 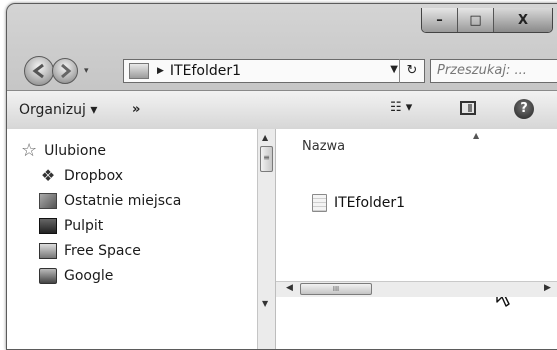 What do you see at coordinates (205, 71) in the screenshot?
I see `address-path-segment: ITEfolder1` at bounding box center [205, 71].